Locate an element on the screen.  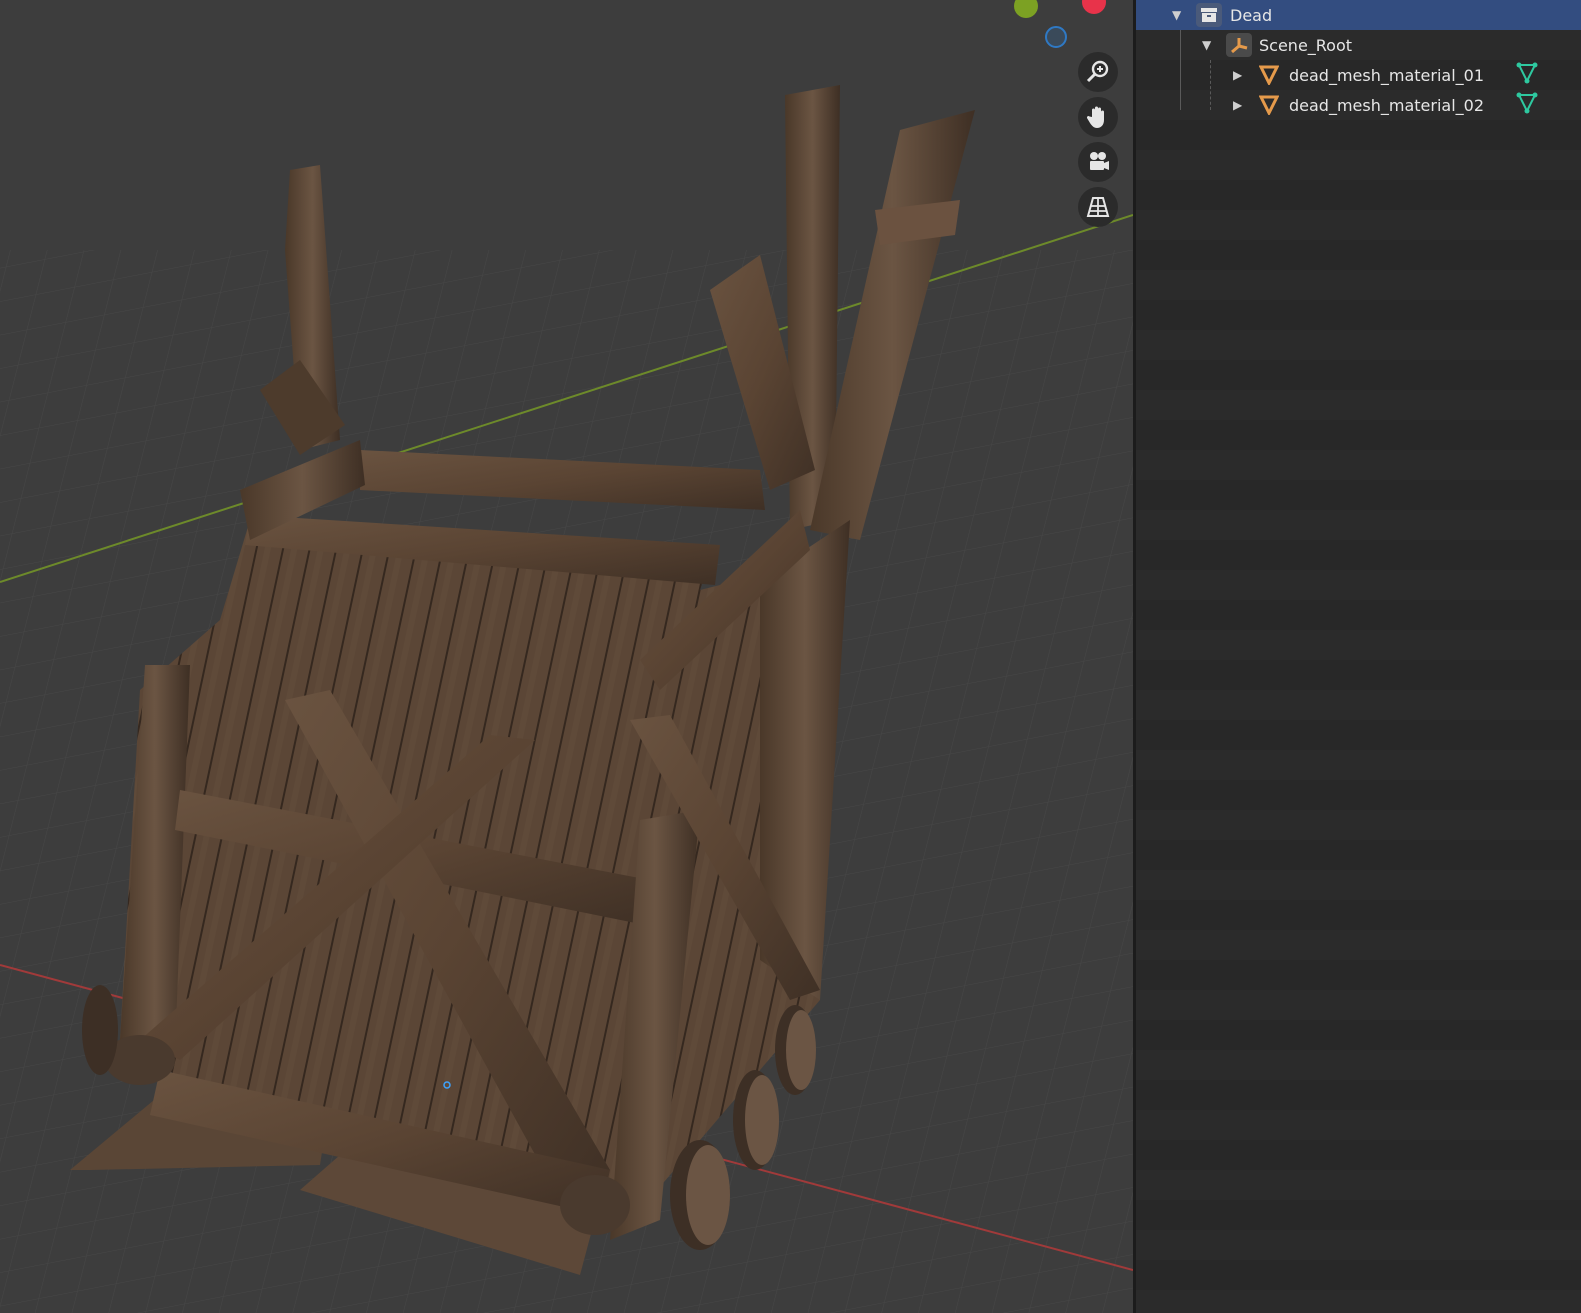
perspective-grid-icon is located at coordinates (1098, 207).